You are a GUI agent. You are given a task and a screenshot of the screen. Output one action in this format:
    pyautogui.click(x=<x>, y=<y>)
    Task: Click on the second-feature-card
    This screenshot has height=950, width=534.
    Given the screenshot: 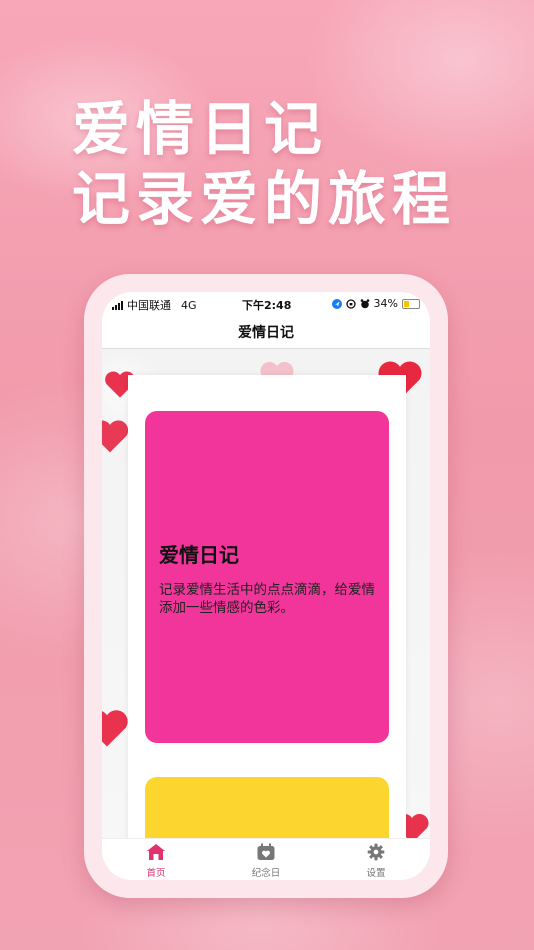 What is the action you would take?
    pyautogui.click(x=267, y=807)
    